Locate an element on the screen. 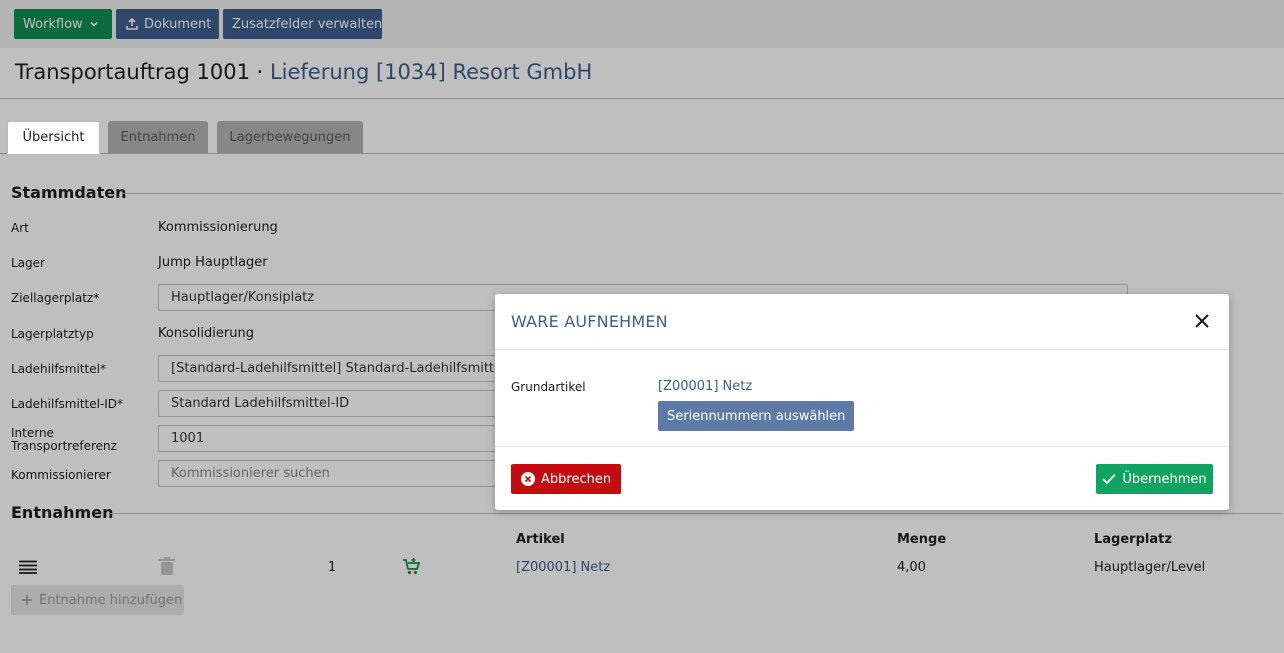  dialog-header-divider is located at coordinates (862, 349).